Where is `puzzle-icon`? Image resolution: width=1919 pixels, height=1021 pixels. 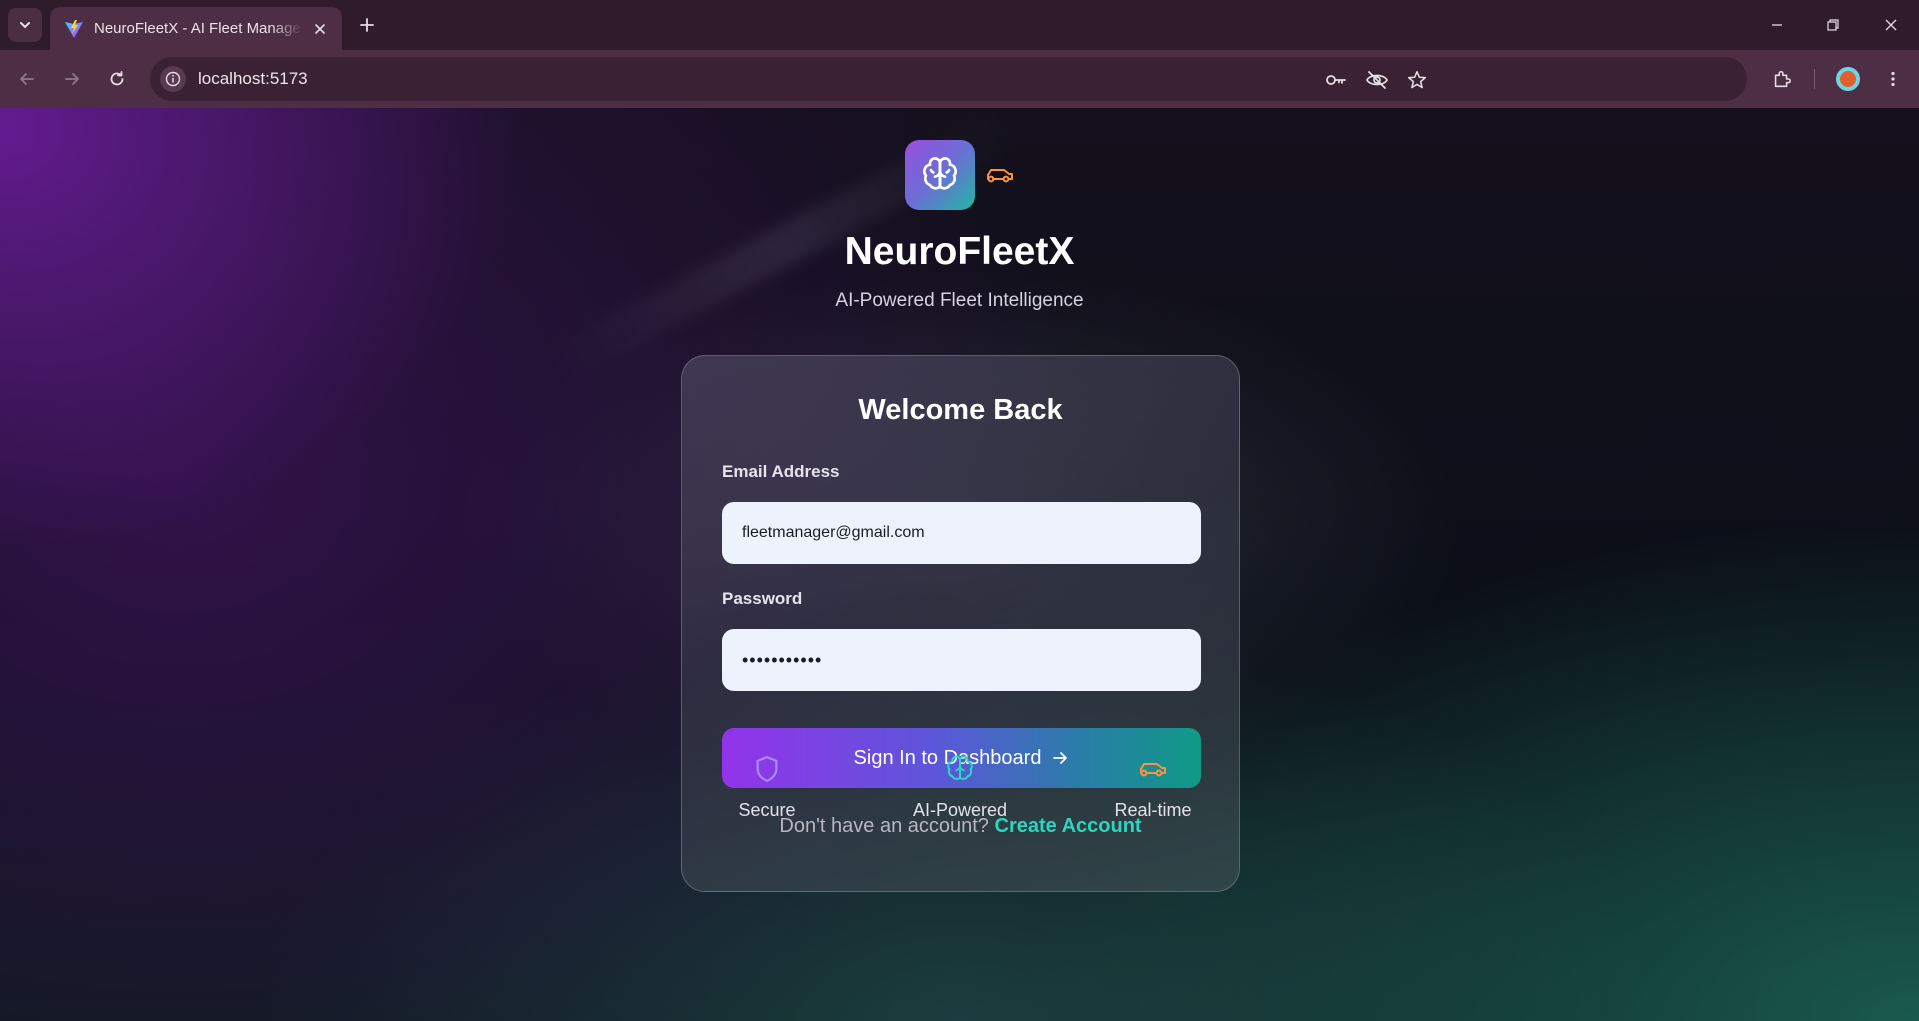
puzzle-icon is located at coordinates (1783, 79).